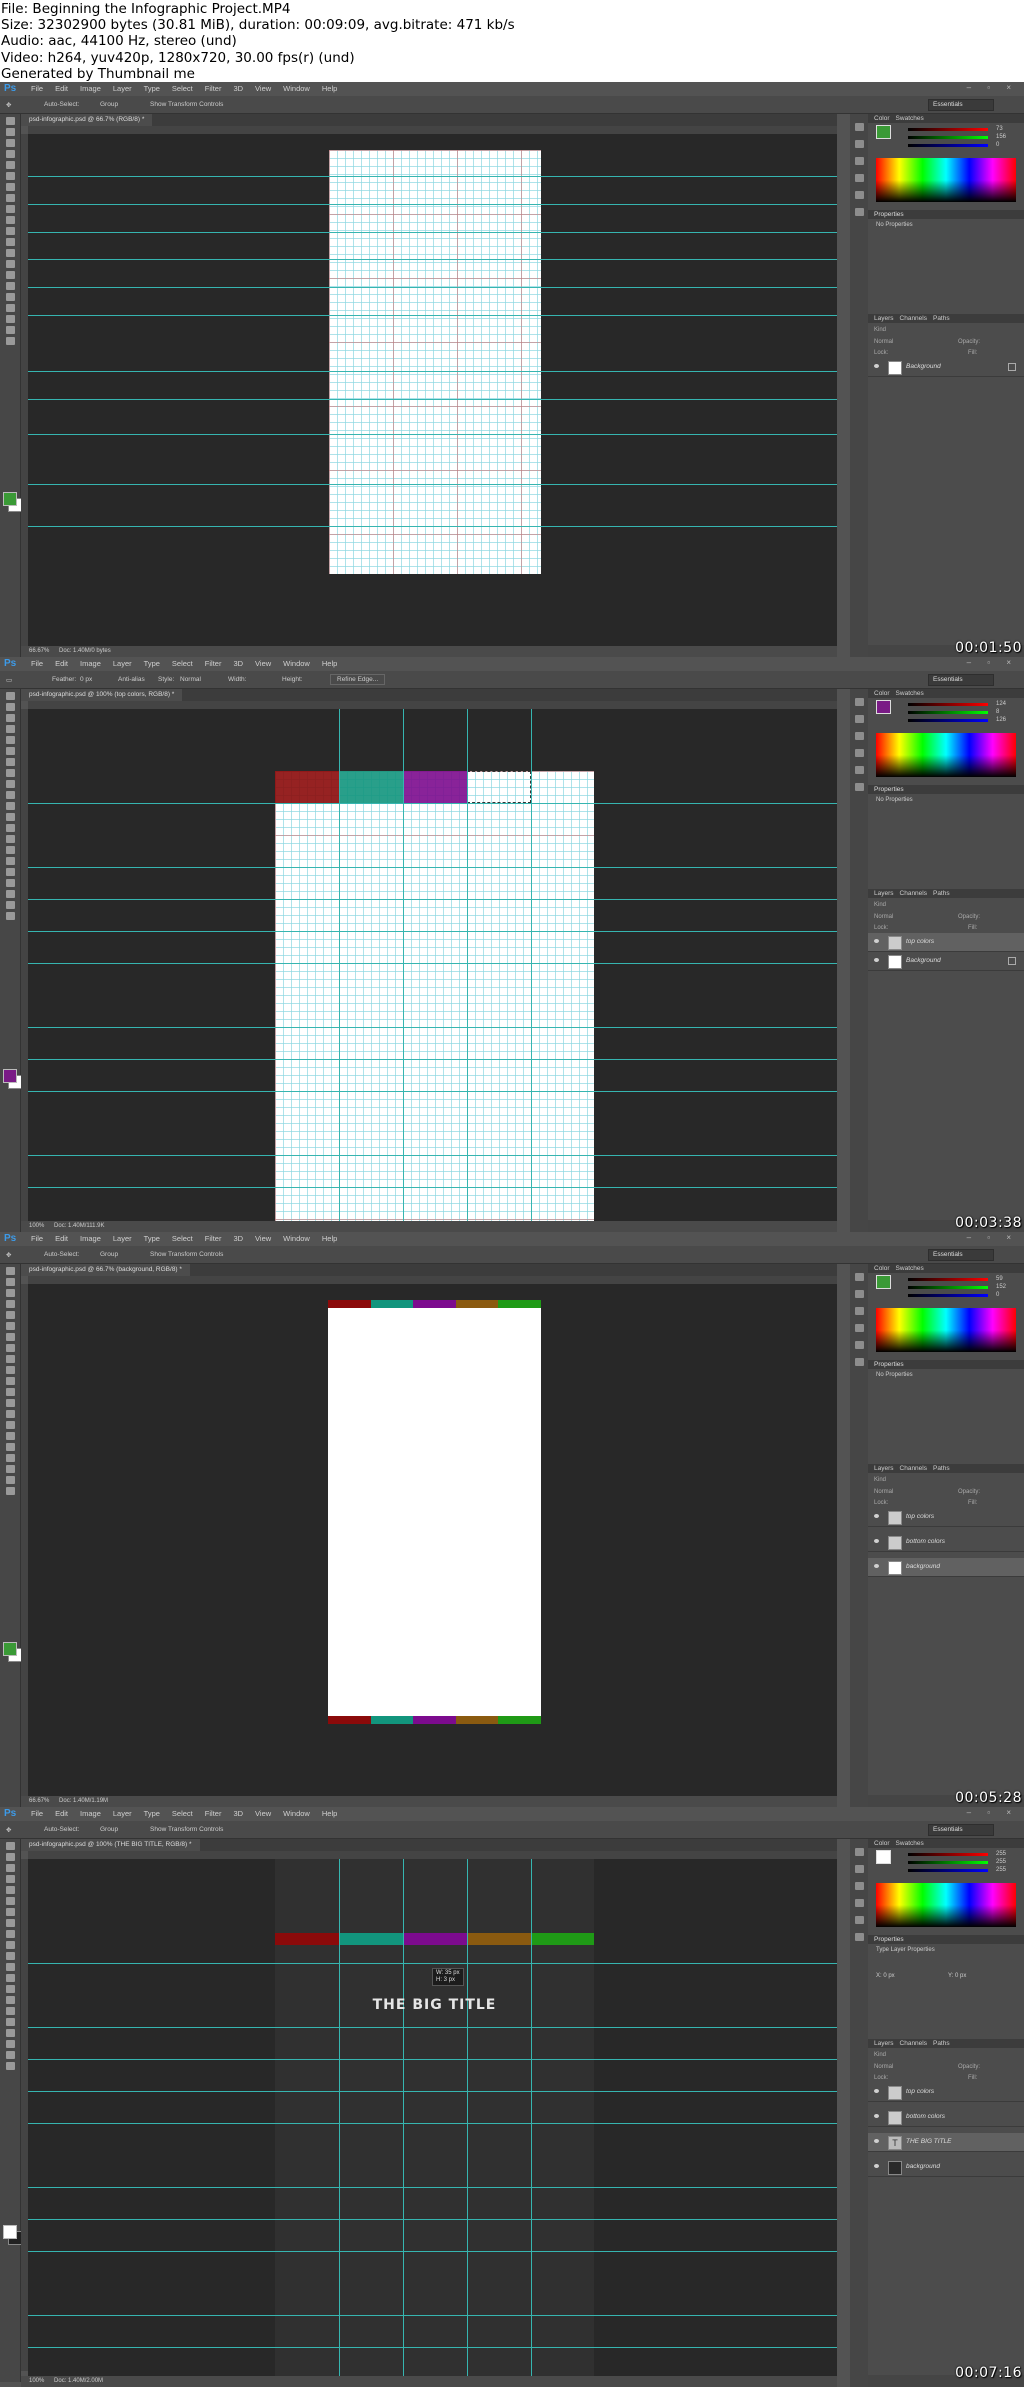 This screenshot has width=1024, height=2387. Describe the element at coordinates (859, 1869) in the screenshot. I see `actions-icon` at that location.